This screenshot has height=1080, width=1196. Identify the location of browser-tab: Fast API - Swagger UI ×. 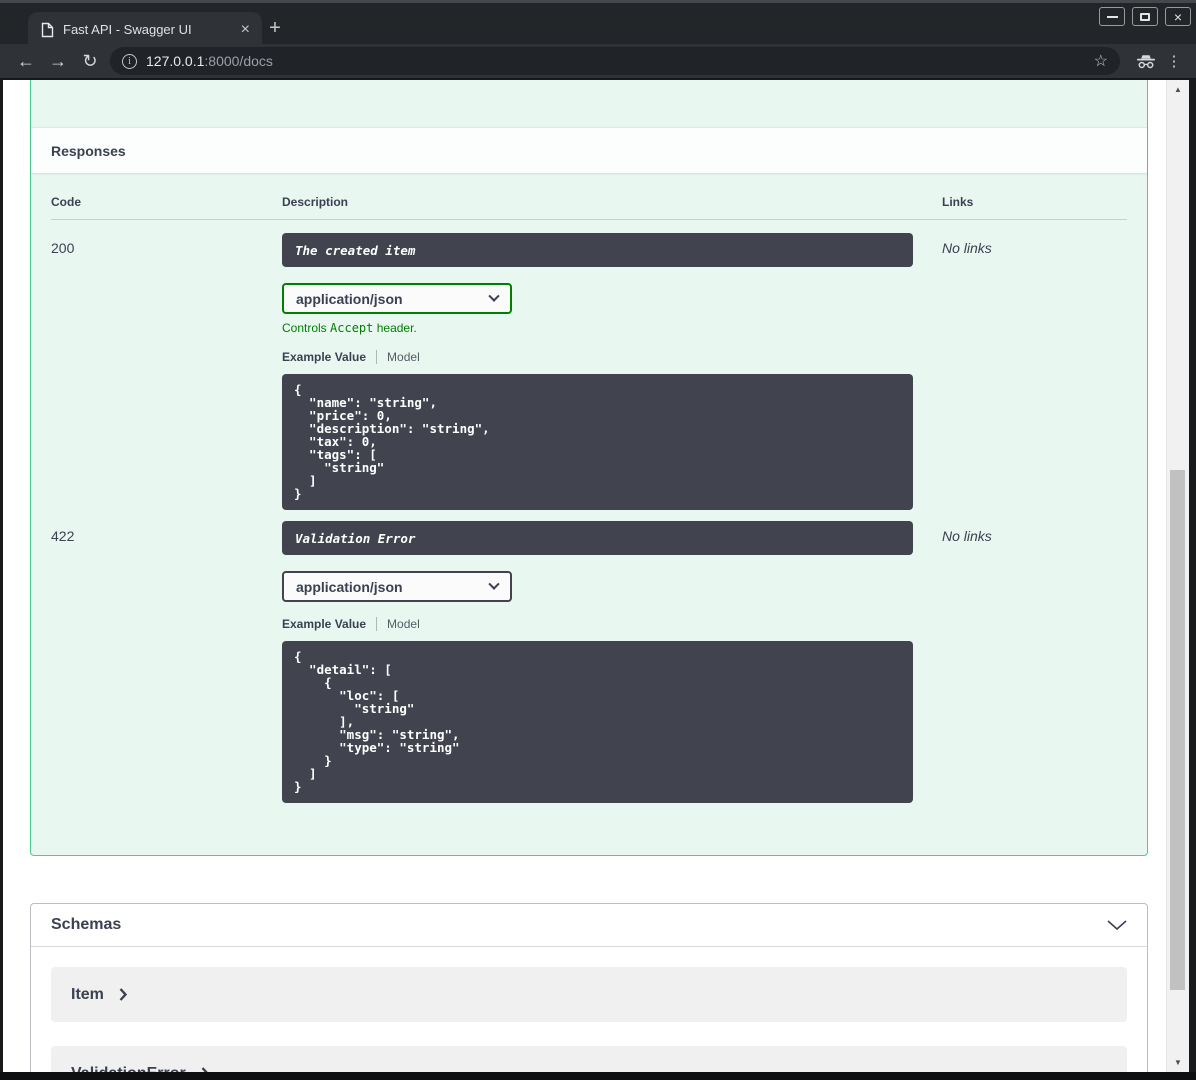
(145, 29).